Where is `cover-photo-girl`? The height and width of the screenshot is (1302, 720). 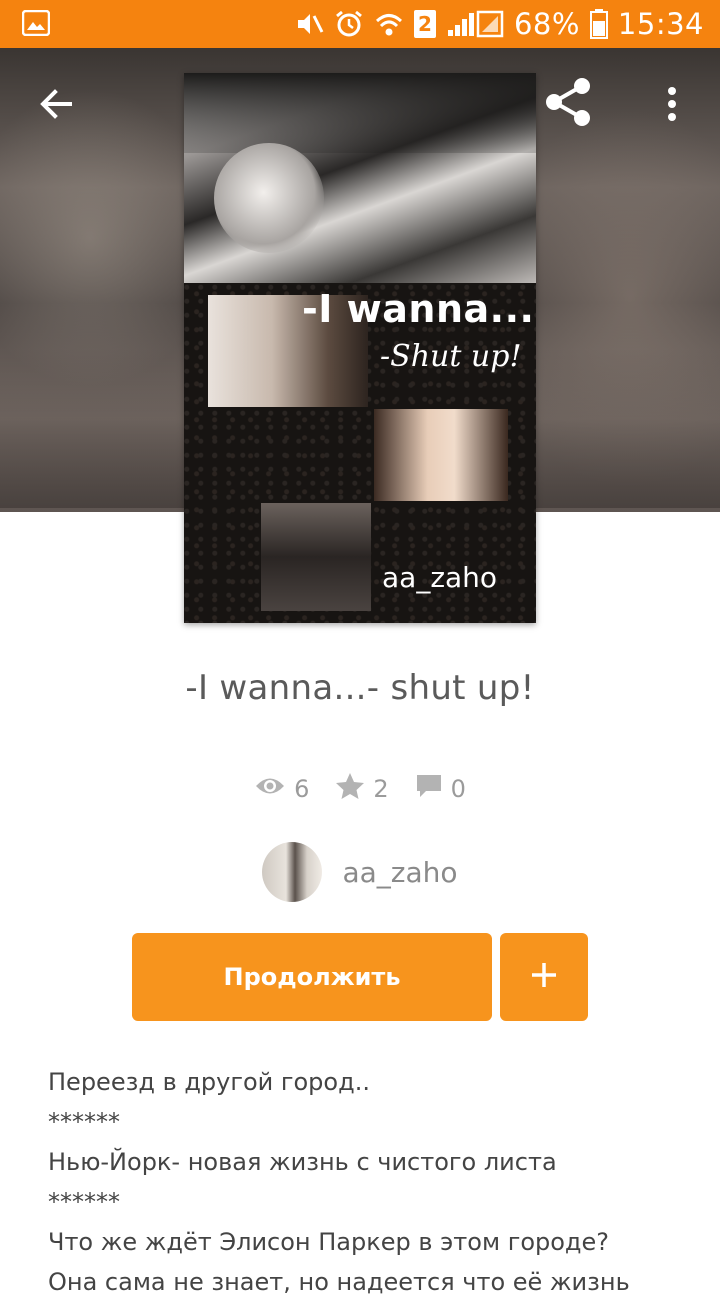
cover-photo-girl is located at coordinates (441, 455).